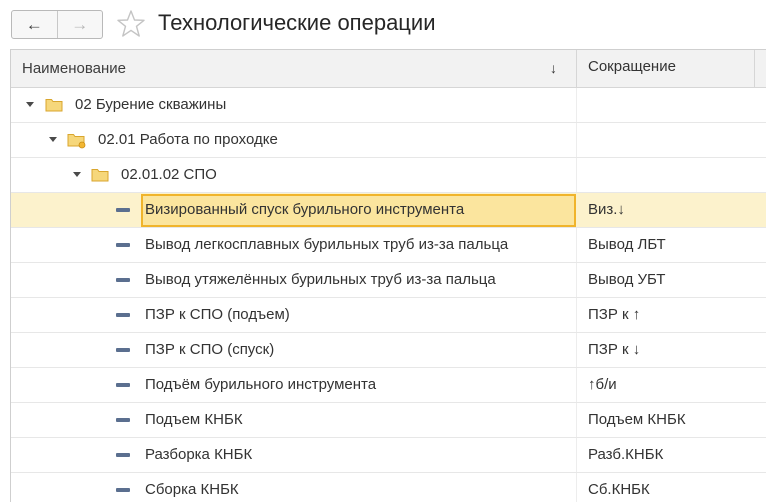  I want to click on navigation-buttons: ← →, so click(57, 24).